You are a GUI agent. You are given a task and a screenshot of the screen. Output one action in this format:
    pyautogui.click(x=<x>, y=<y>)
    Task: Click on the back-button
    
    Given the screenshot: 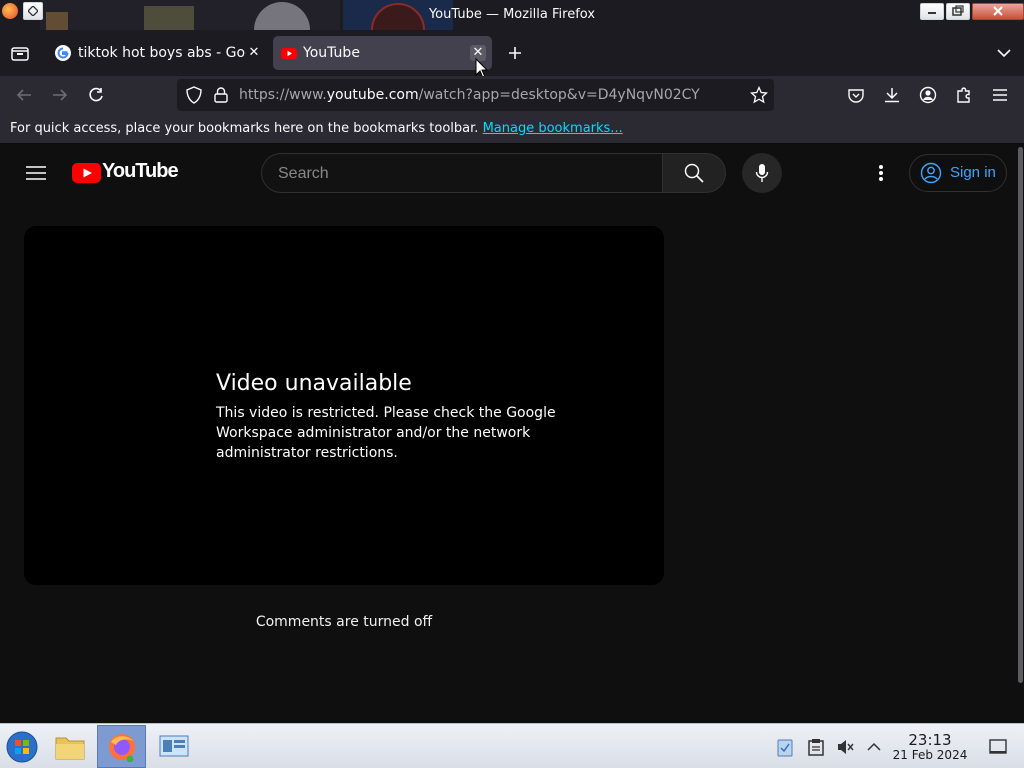 What is the action you would take?
    pyautogui.click(x=24, y=95)
    